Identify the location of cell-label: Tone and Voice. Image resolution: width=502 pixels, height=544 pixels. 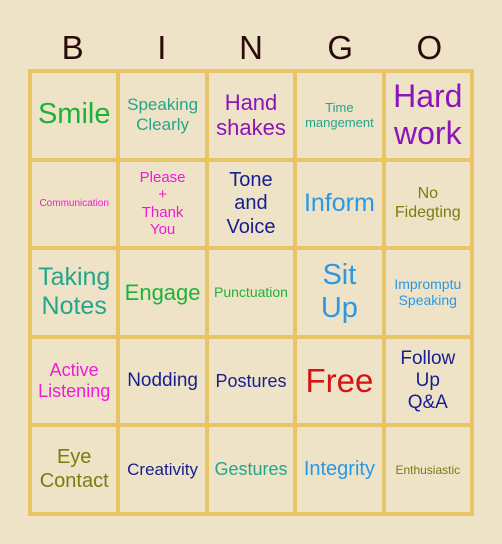
(251, 203).